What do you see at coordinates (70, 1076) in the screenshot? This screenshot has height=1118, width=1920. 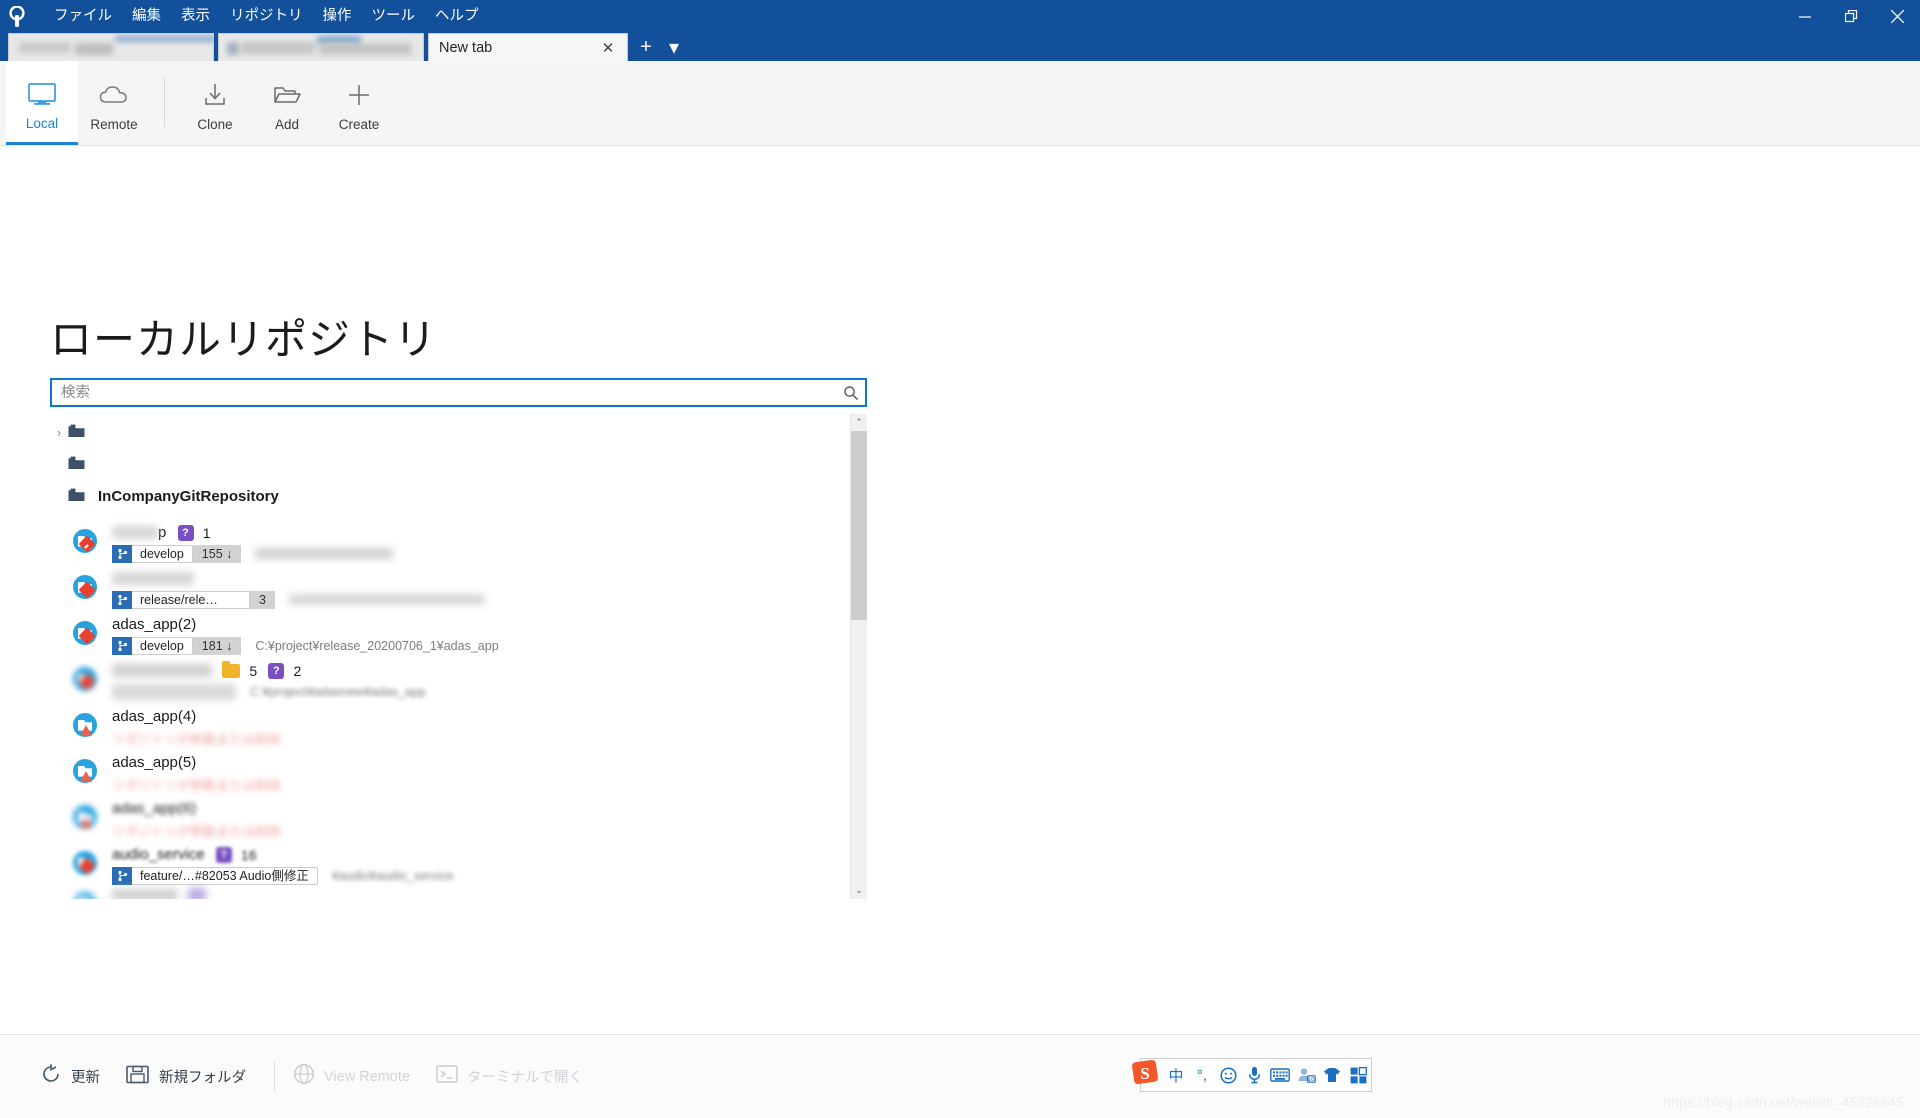 I see `refresh-button: 更新` at bounding box center [70, 1076].